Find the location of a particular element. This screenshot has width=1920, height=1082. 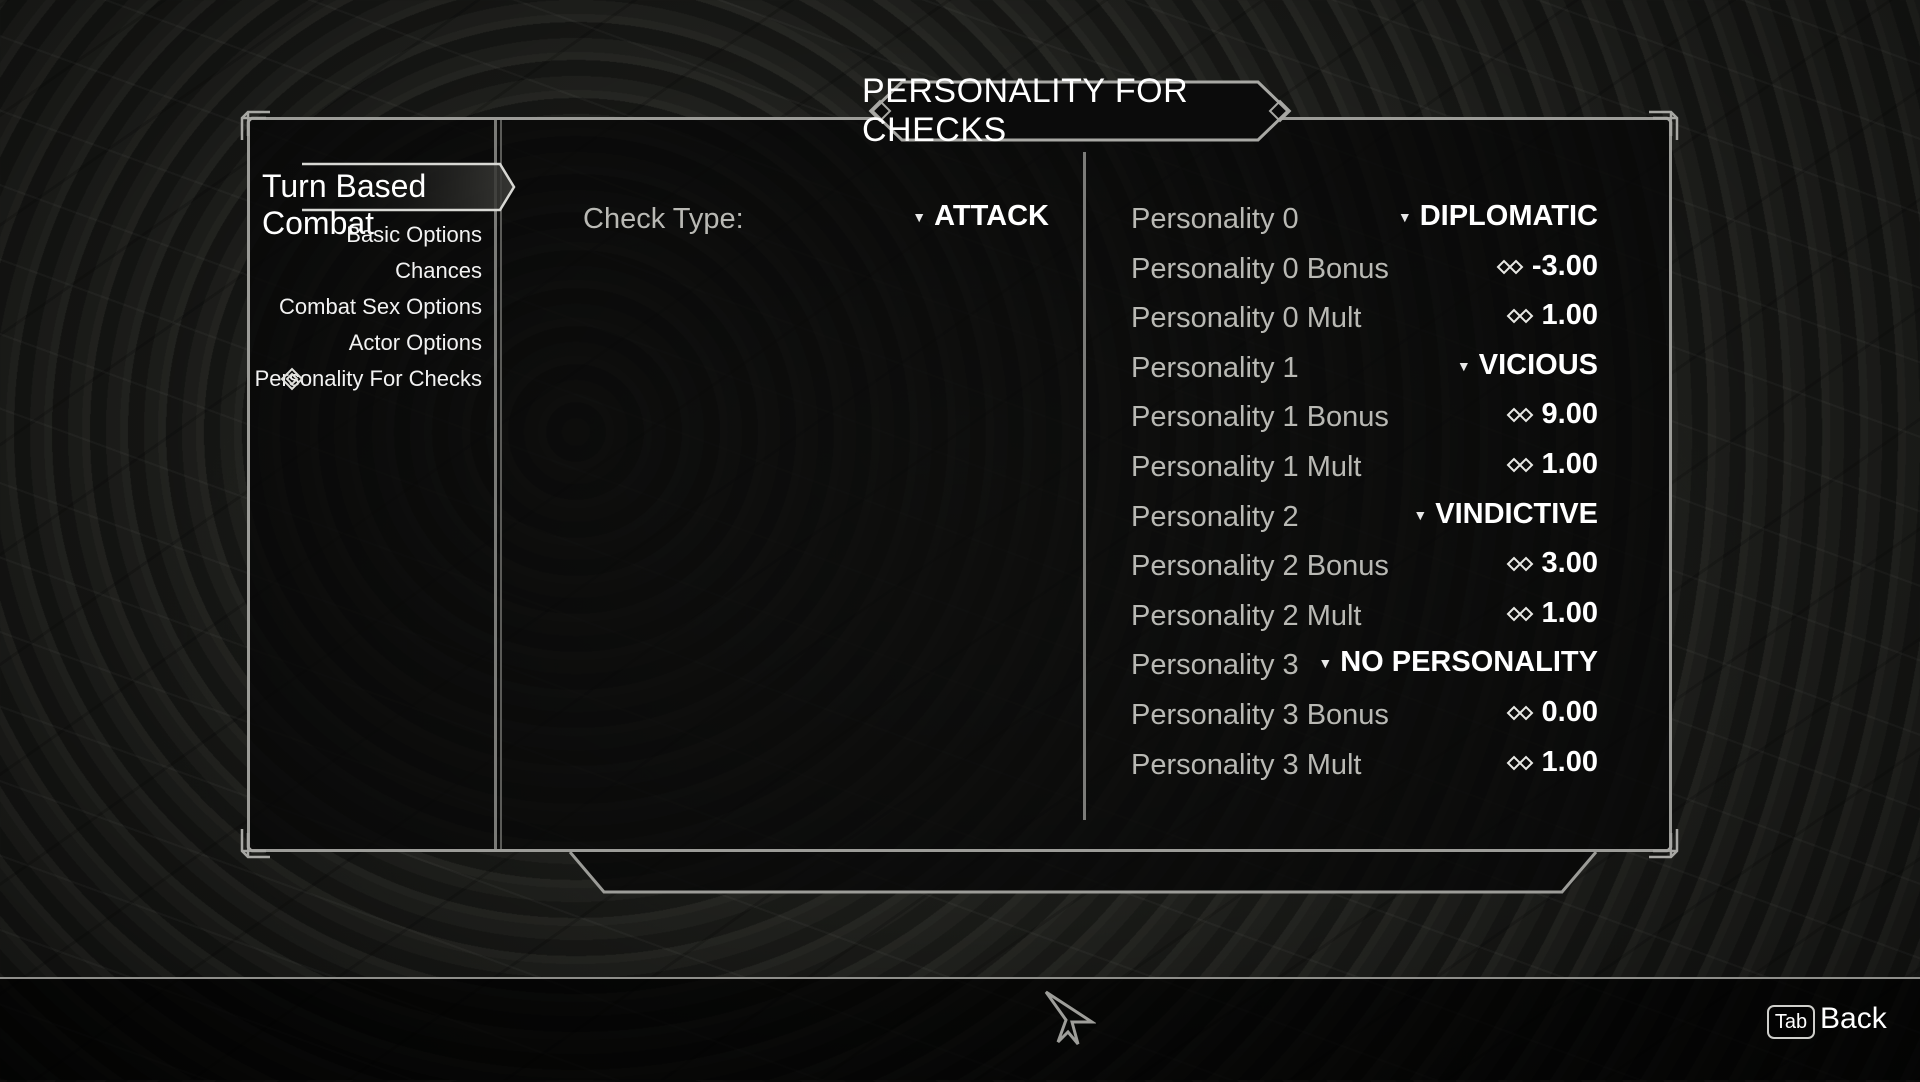

option-label: Personality 3 Mult is located at coordinates (1246, 765).